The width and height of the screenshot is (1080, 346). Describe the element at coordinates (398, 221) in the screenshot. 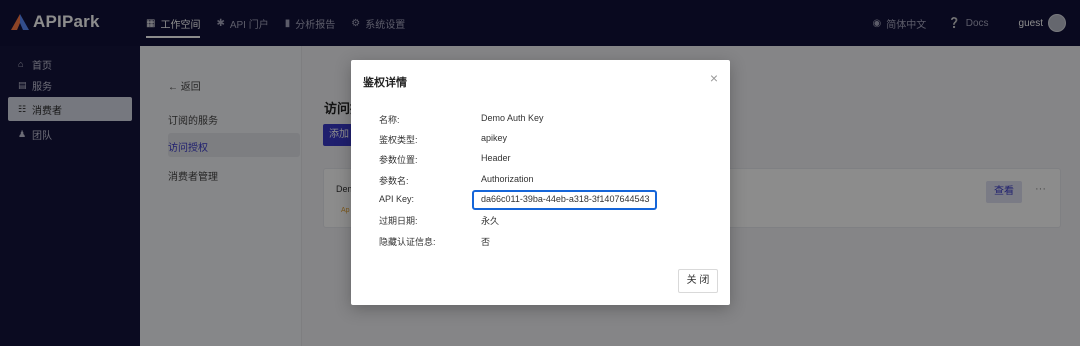

I see `detail-label: 过期日期:` at that location.